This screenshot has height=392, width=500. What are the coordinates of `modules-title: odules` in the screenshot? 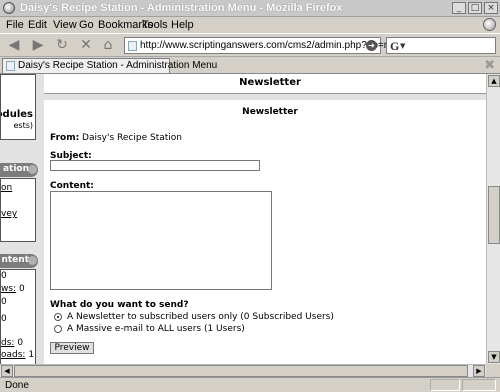 It's located at (17, 114).